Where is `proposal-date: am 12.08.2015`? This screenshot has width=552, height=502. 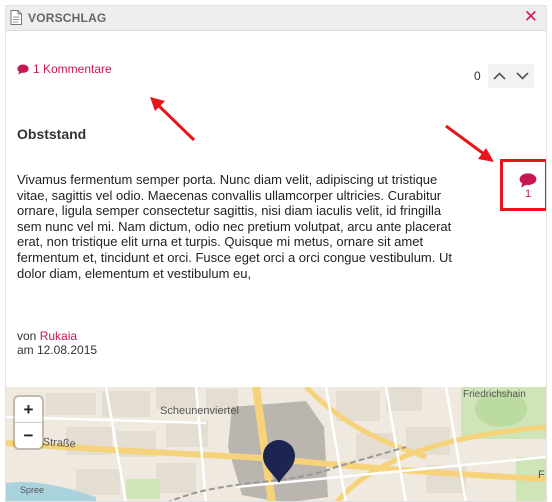
proposal-date: am 12.08.2015 is located at coordinates (57, 350).